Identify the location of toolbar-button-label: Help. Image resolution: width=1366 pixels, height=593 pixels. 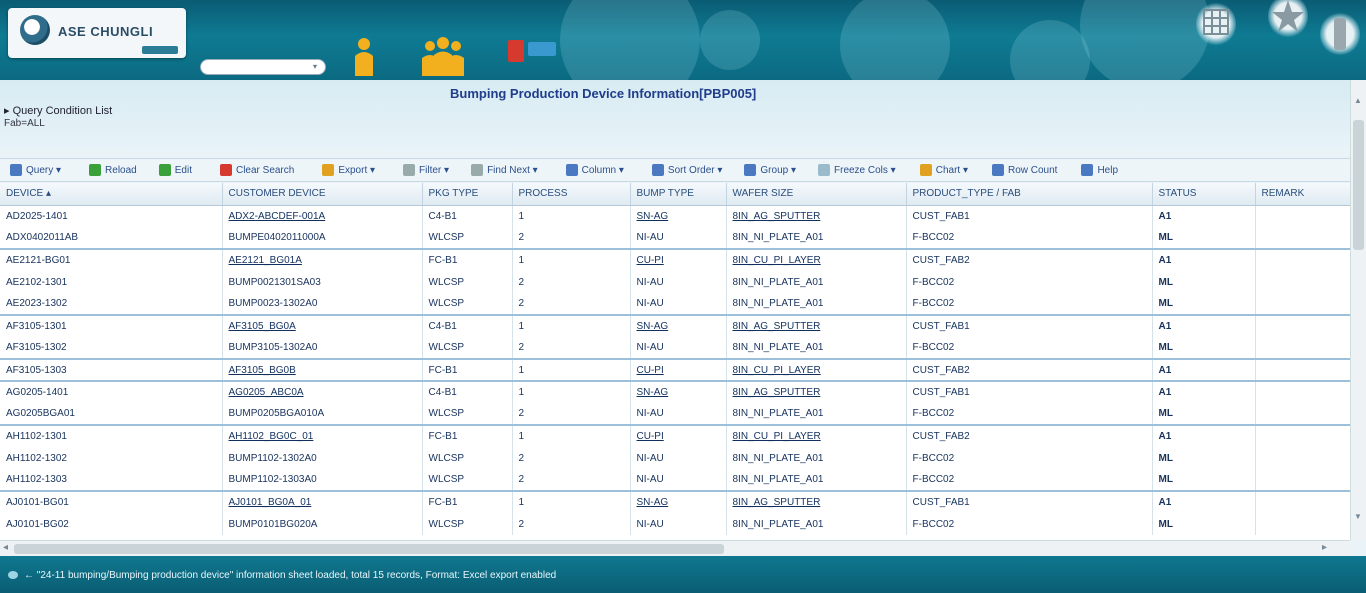
(1108, 170).